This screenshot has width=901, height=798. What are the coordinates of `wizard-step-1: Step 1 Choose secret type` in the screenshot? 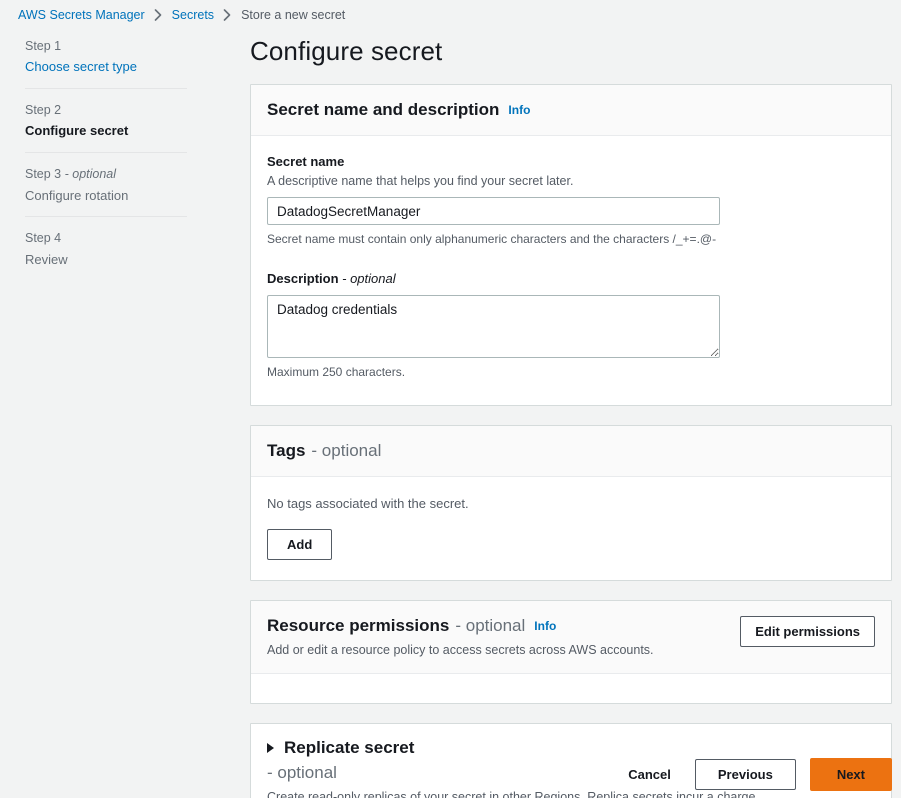 It's located at (106, 63).